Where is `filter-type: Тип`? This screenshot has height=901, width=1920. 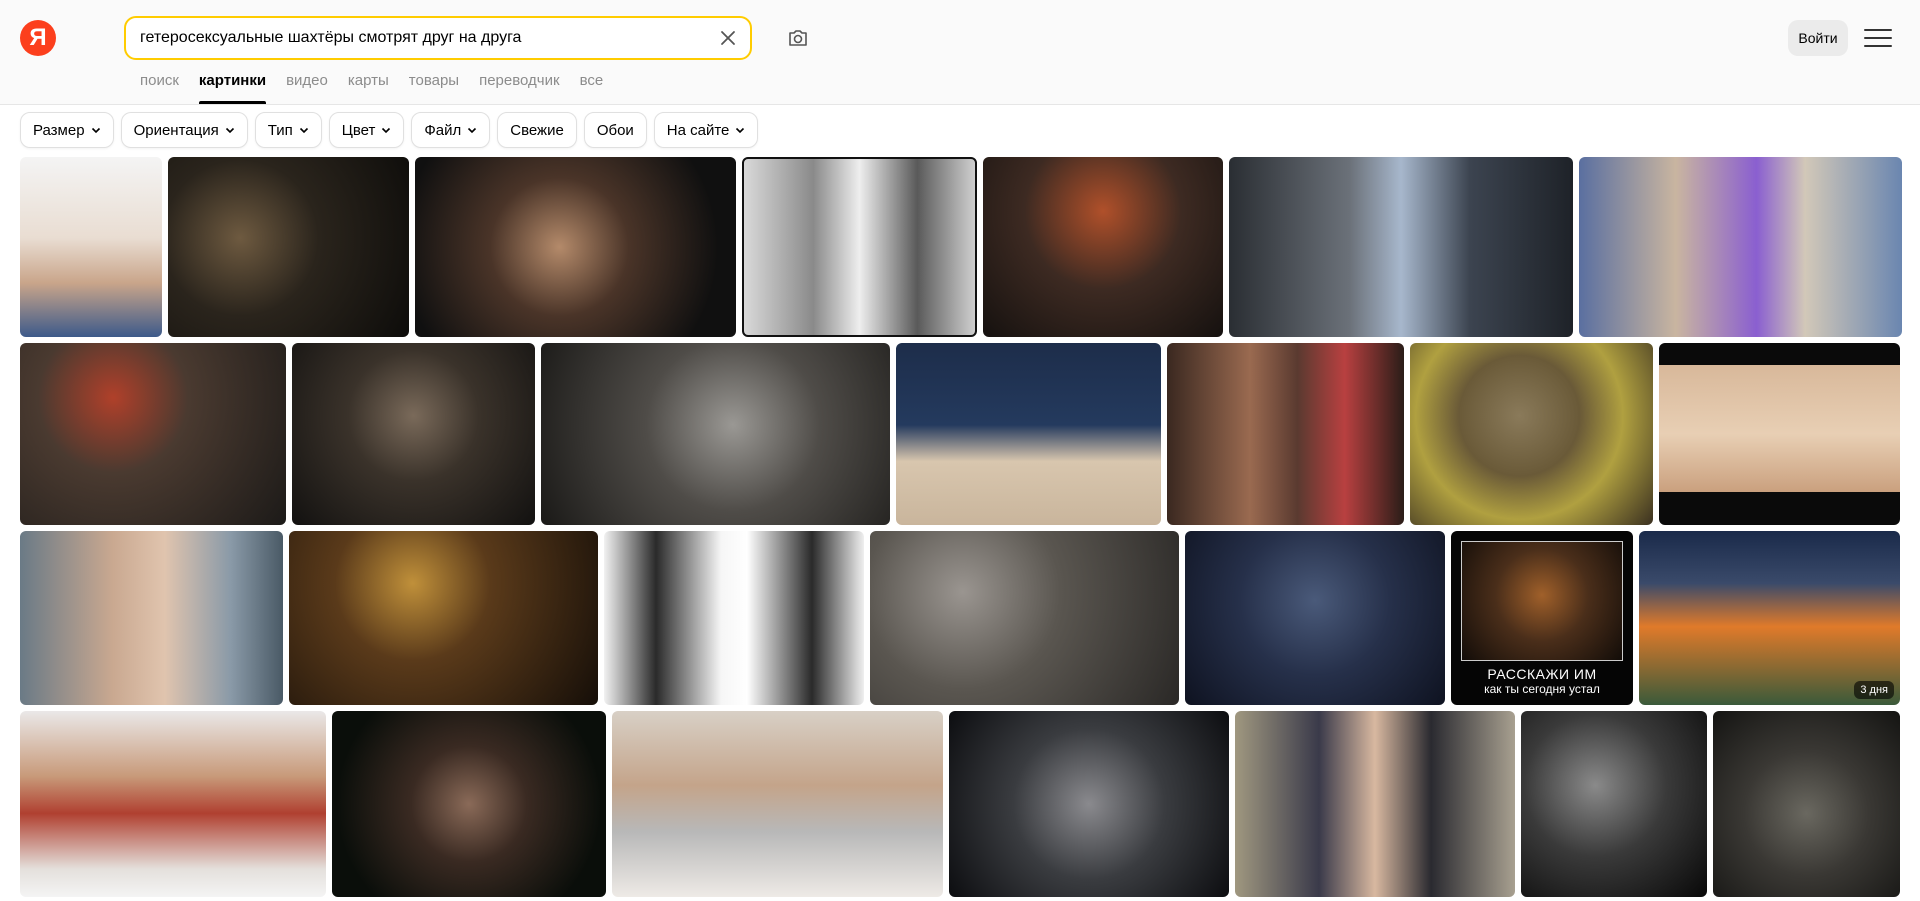 filter-type: Тип is located at coordinates (288, 130).